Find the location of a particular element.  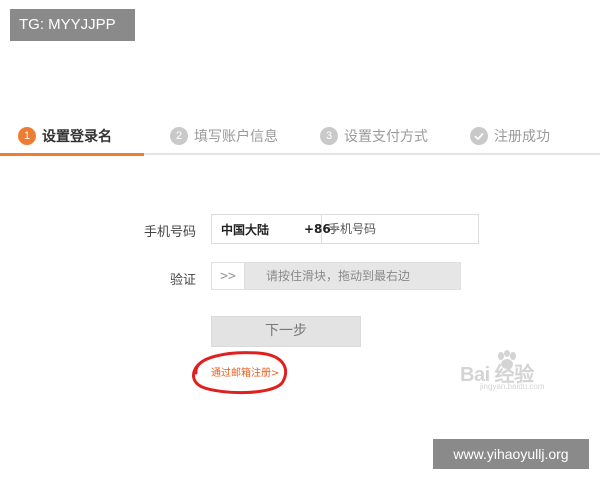

baidu-jingyan-watermark: Bai 经验 jingyan.baidu.com is located at coordinates (518, 372).